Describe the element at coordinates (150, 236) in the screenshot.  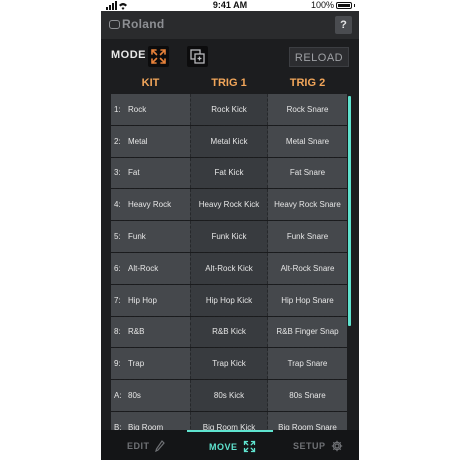
I see `kit-cell: 5: Funk` at that location.